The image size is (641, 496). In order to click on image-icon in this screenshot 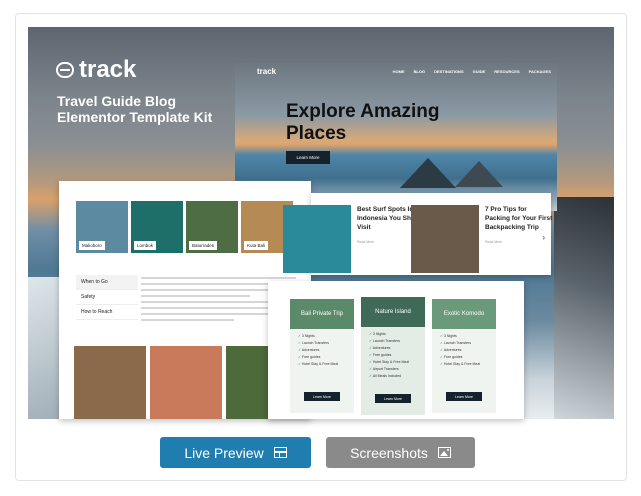, I will do `click(444, 452)`.